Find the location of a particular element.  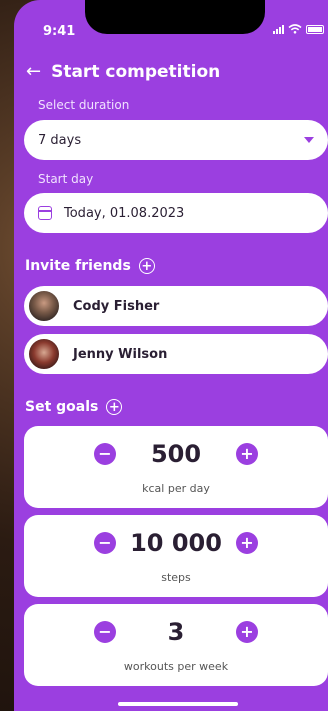

friend-name: Jenny Wilson is located at coordinates (120, 354).